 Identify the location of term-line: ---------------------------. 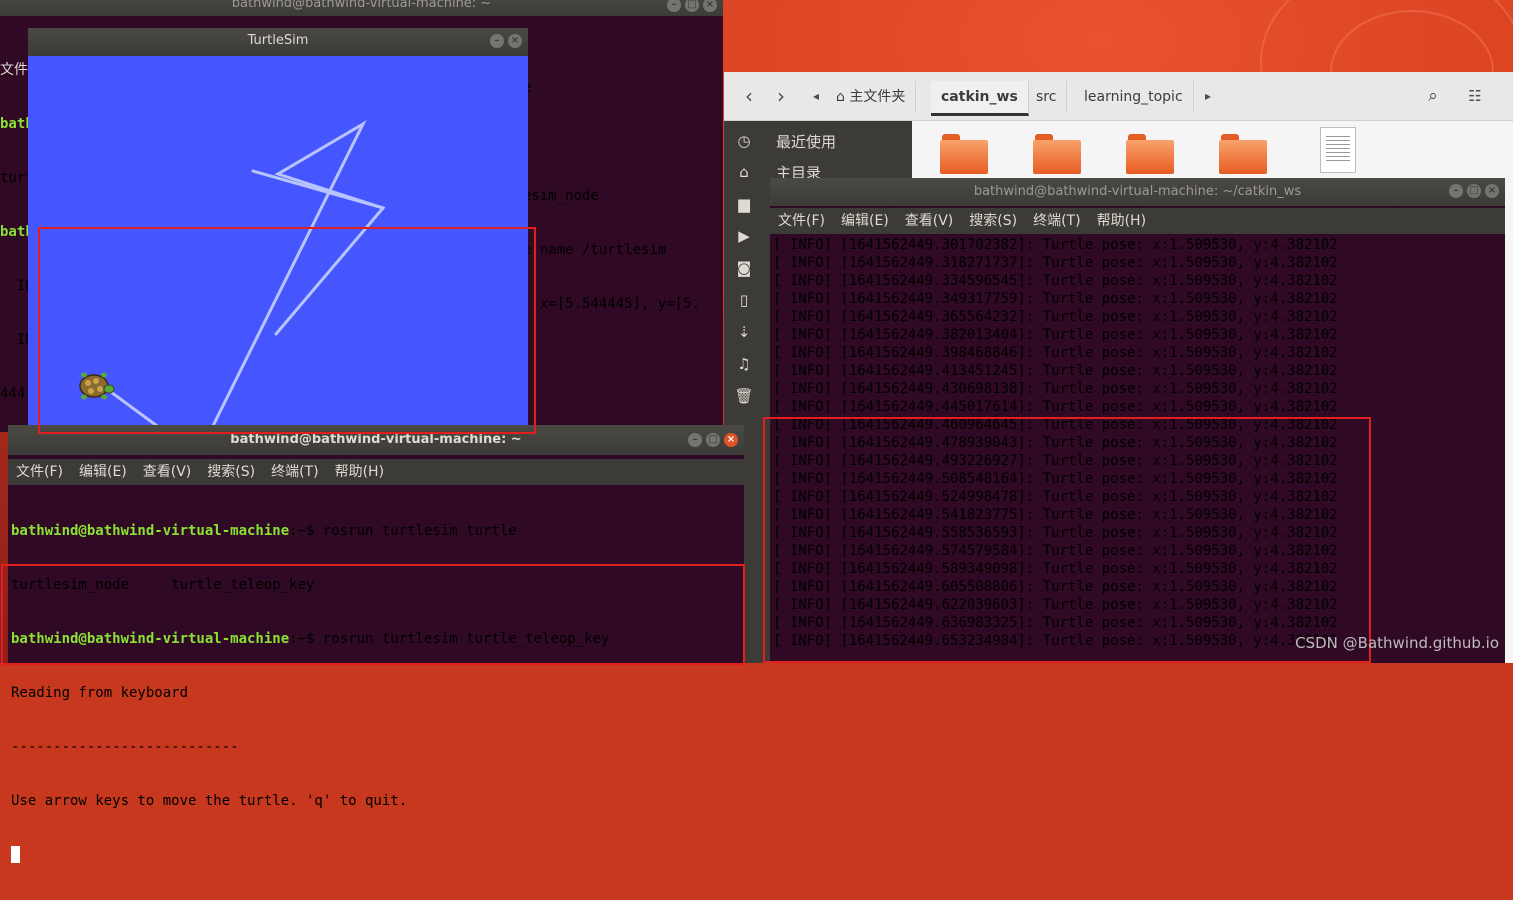
(125, 747).